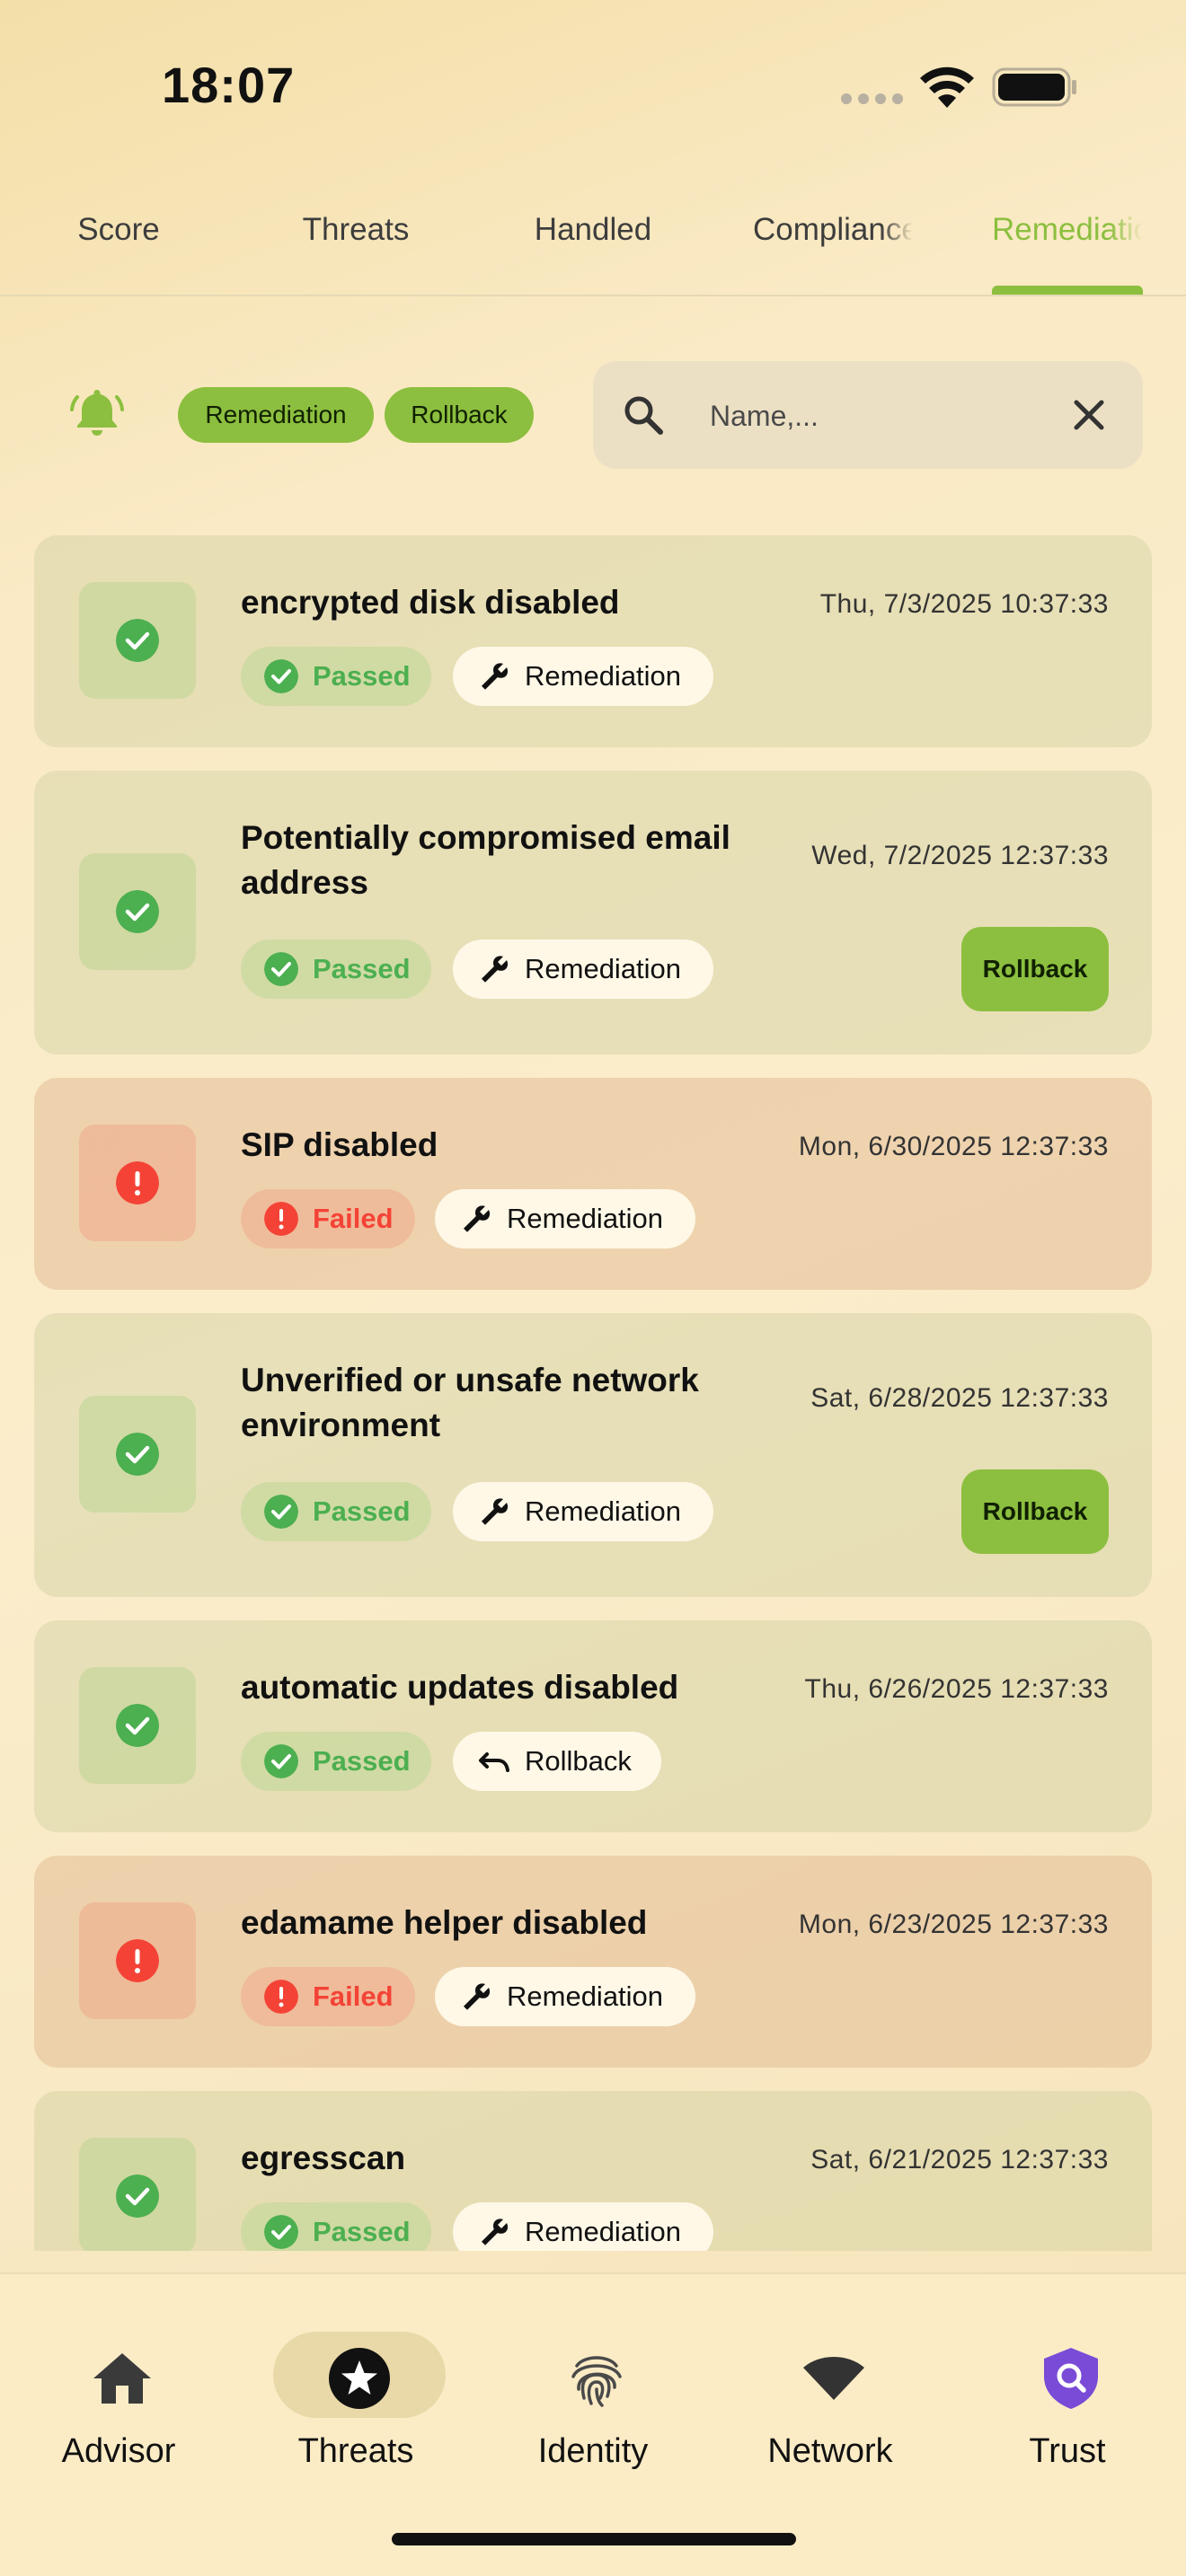 The height and width of the screenshot is (2576, 1186). Describe the element at coordinates (444, 1922) in the screenshot. I see `card-title: edamame helper disabled` at that location.